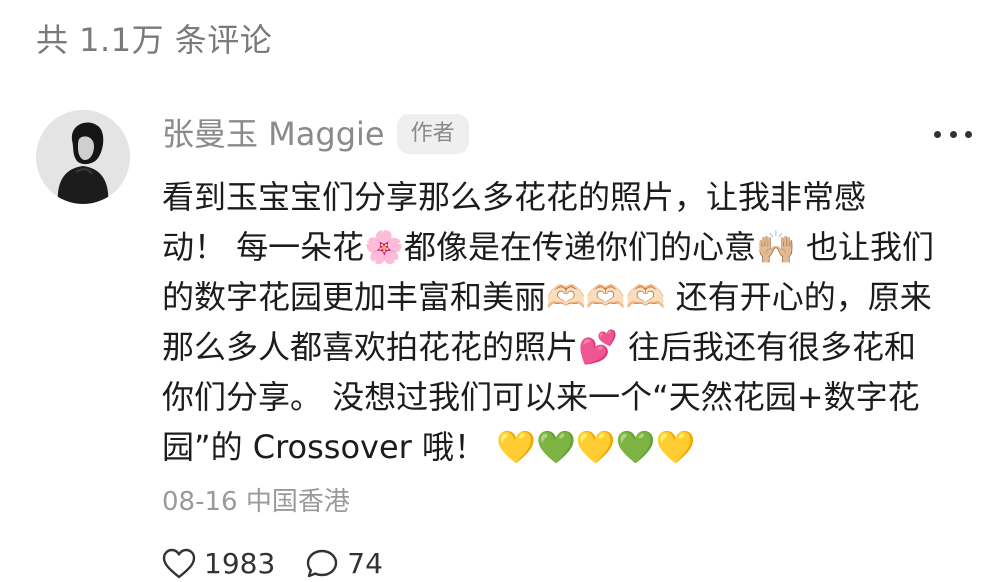  I want to click on comment-text-line: 园”的 Crossover 哦！ 💛💚💛💚💛, so click(429, 447).